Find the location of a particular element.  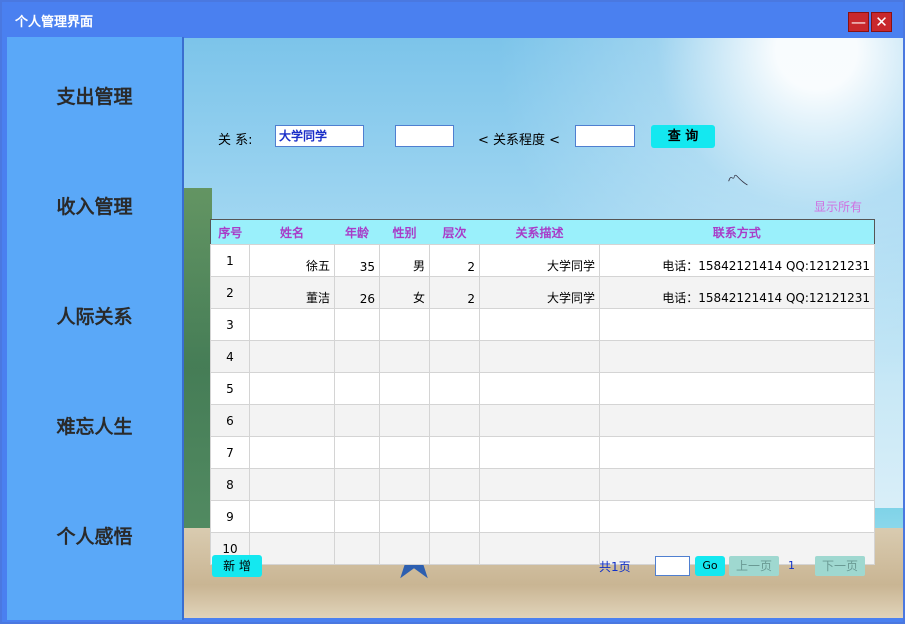

row-index-cell: 9 is located at coordinates (230, 516).